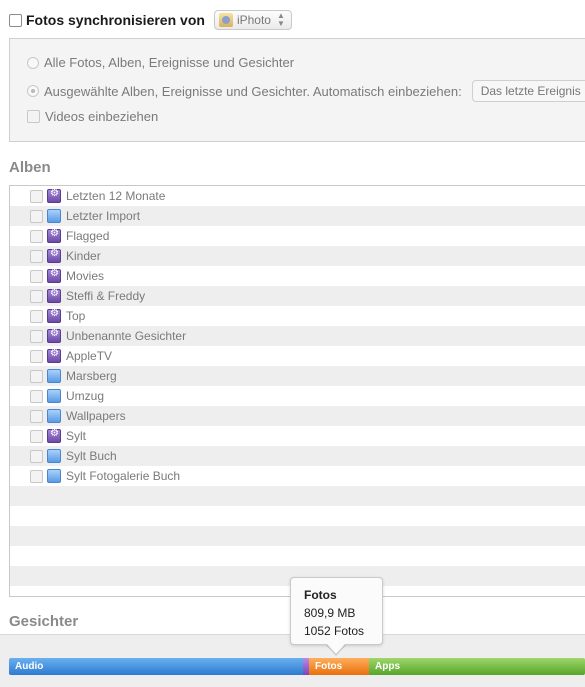 The width and height of the screenshot is (585, 687). I want to click on album-label: Umzug, so click(85, 396).